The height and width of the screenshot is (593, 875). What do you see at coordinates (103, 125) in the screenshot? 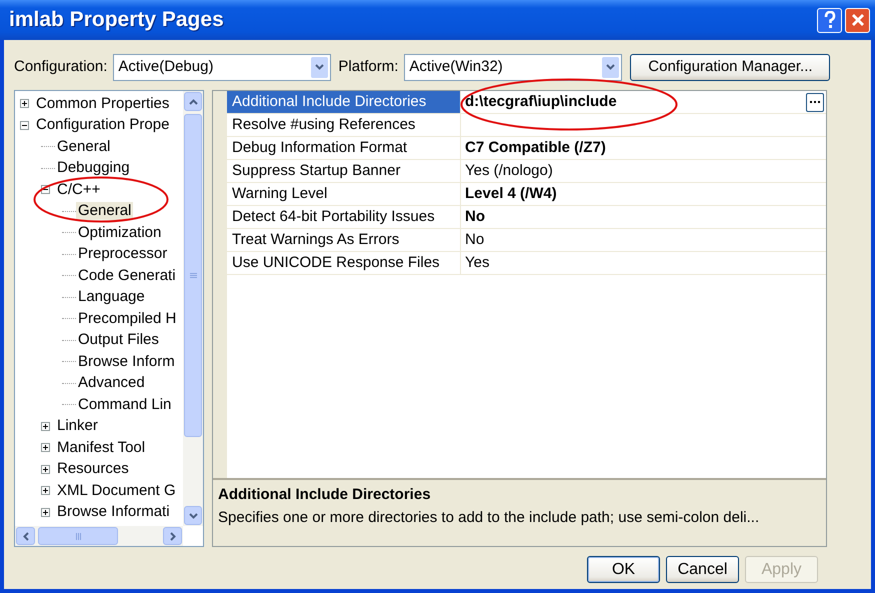
I see `tree-item: Configuration Prope` at bounding box center [103, 125].